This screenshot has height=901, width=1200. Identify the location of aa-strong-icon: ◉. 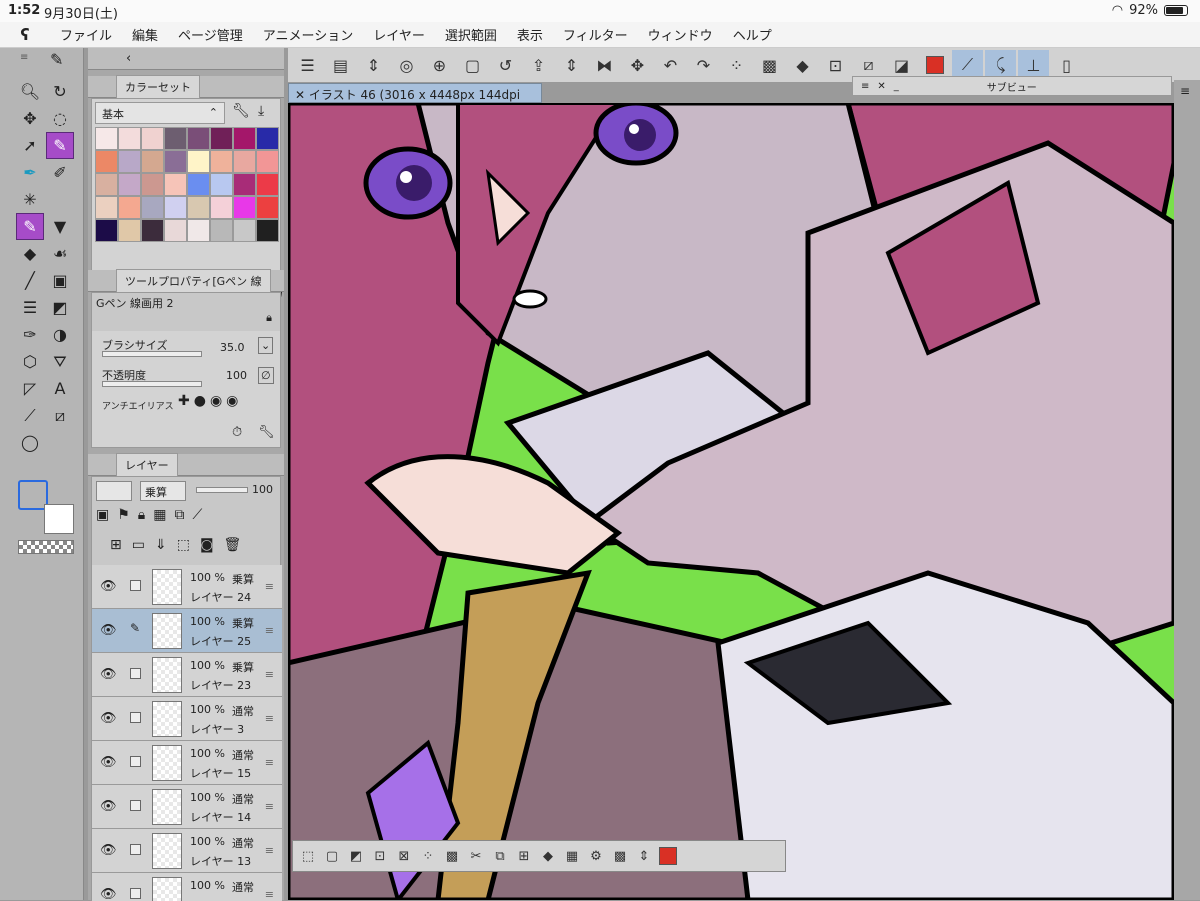
(232, 401).